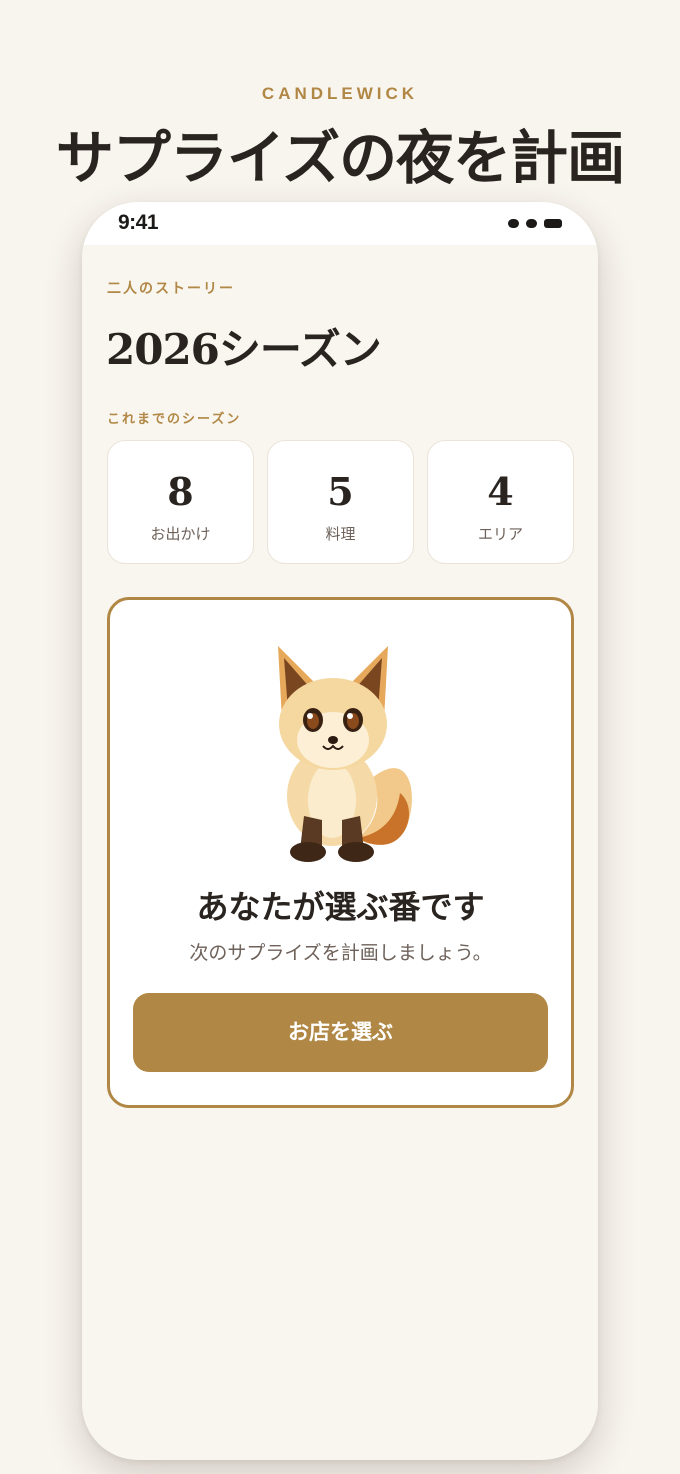  Describe the element at coordinates (340, 1032) in the screenshot. I see `choose-restaurant-button: お店を選ぶ` at that location.